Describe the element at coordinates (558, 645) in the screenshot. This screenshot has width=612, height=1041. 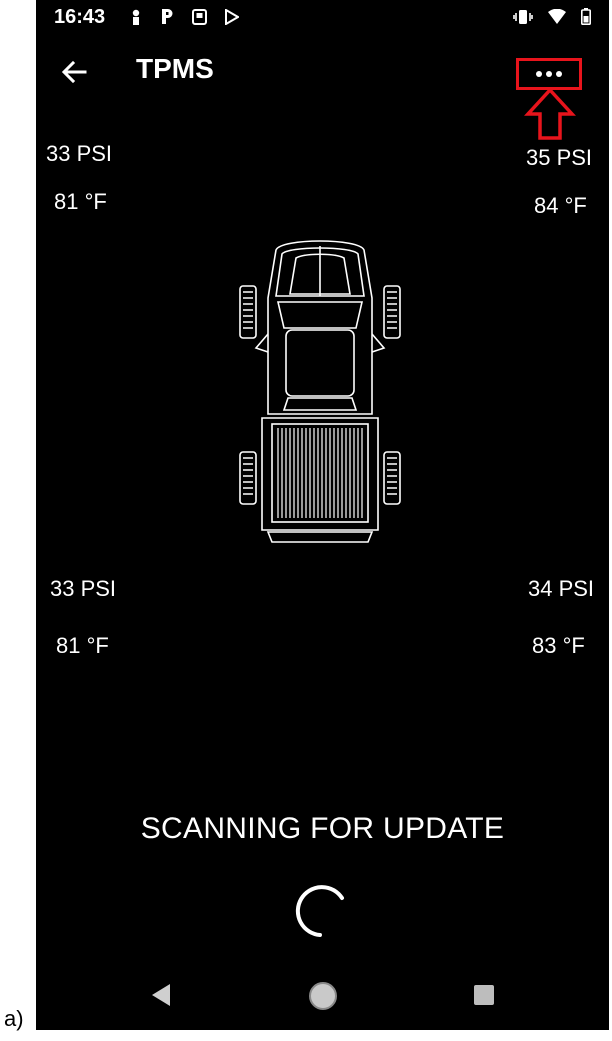
I see `rear-right-temperature: 83 °F` at that location.